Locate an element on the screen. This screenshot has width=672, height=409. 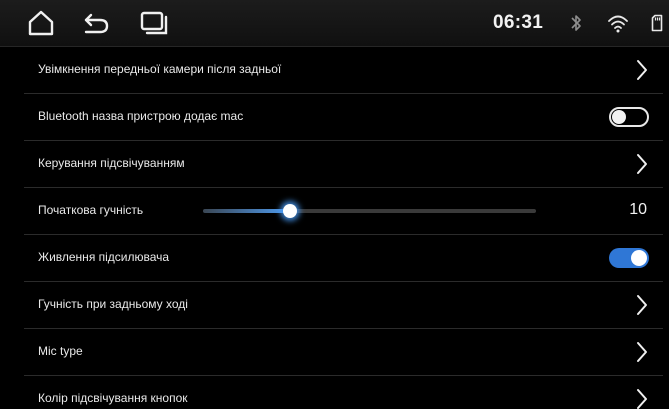
initial-volume-value: 10 is located at coordinates (638, 209).